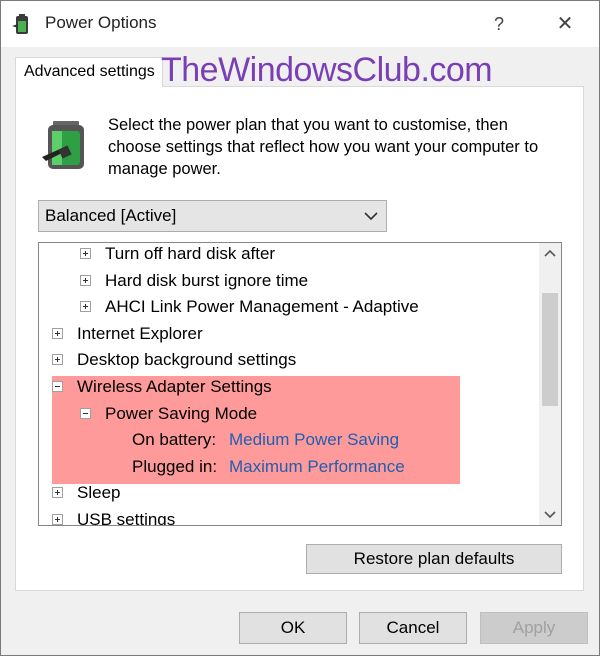 The image size is (600, 656). Describe the element at coordinates (300, 24) in the screenshot. I see `title-bar: Power Options ? ✕` at that location.